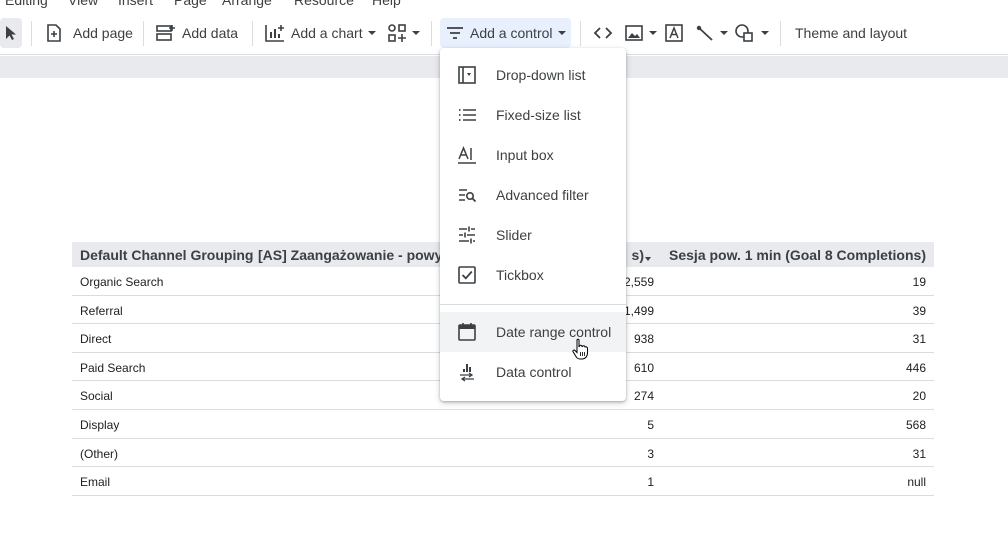  Describe the element at coordinates (455, 33) in the screenshot. I see `filter-icon` at that location.